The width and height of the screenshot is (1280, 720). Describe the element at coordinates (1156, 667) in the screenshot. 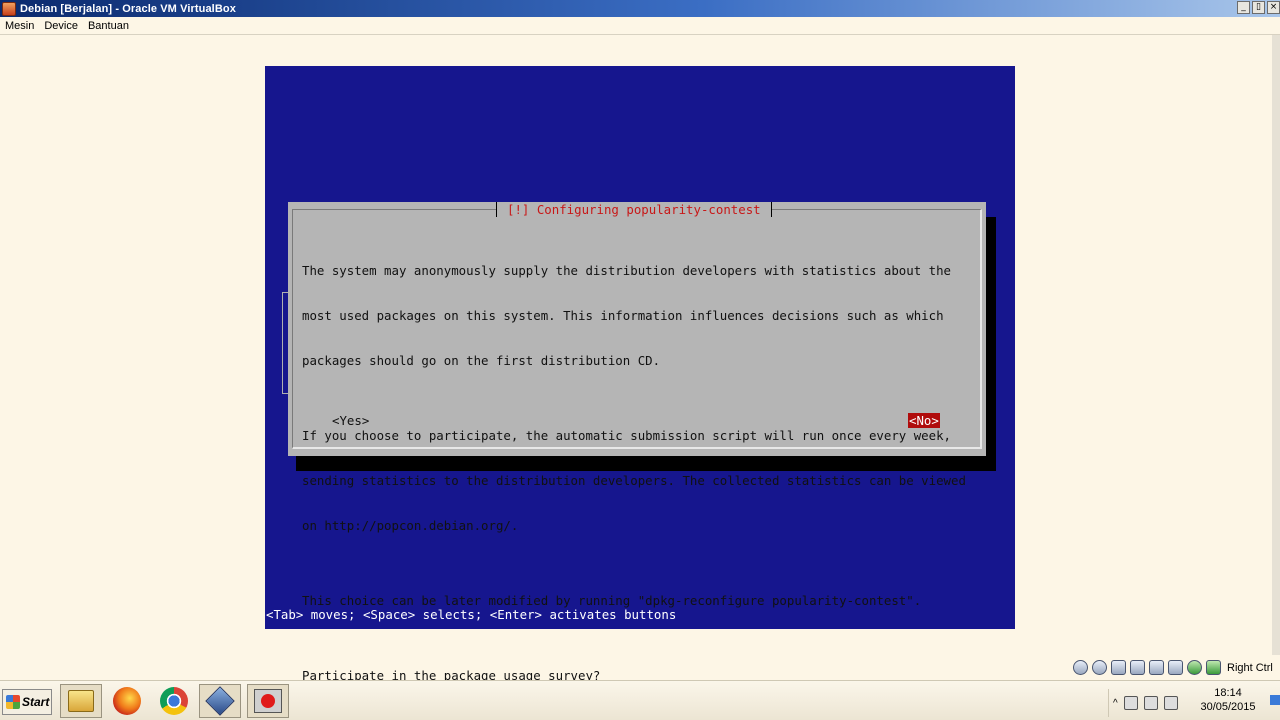

I see `shared-folder-icon` at that location.